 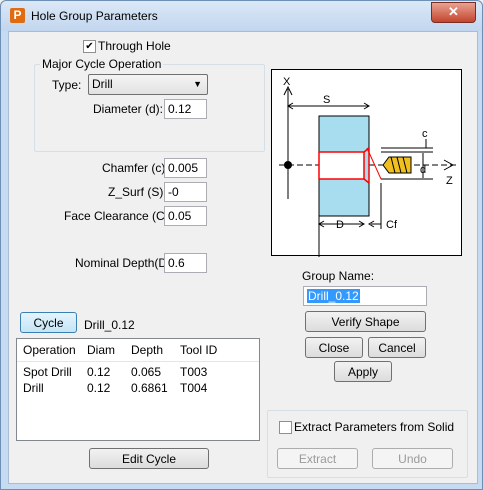 I want to click on cycle-name: Drill_0.12, so click(x=109, y=325).